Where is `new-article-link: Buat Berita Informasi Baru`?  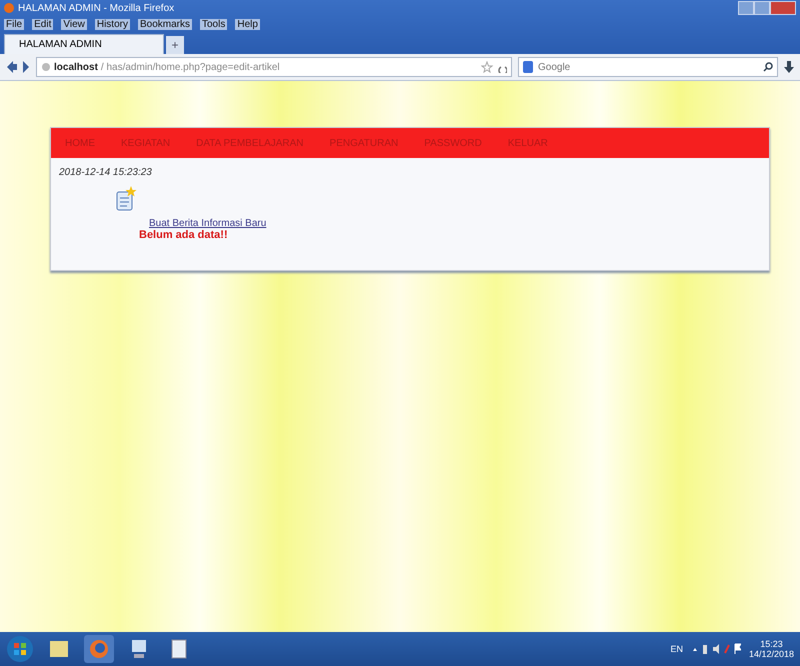 new-article-link: Buat Berita Informasi Baru is located at coordinates (207, 223).